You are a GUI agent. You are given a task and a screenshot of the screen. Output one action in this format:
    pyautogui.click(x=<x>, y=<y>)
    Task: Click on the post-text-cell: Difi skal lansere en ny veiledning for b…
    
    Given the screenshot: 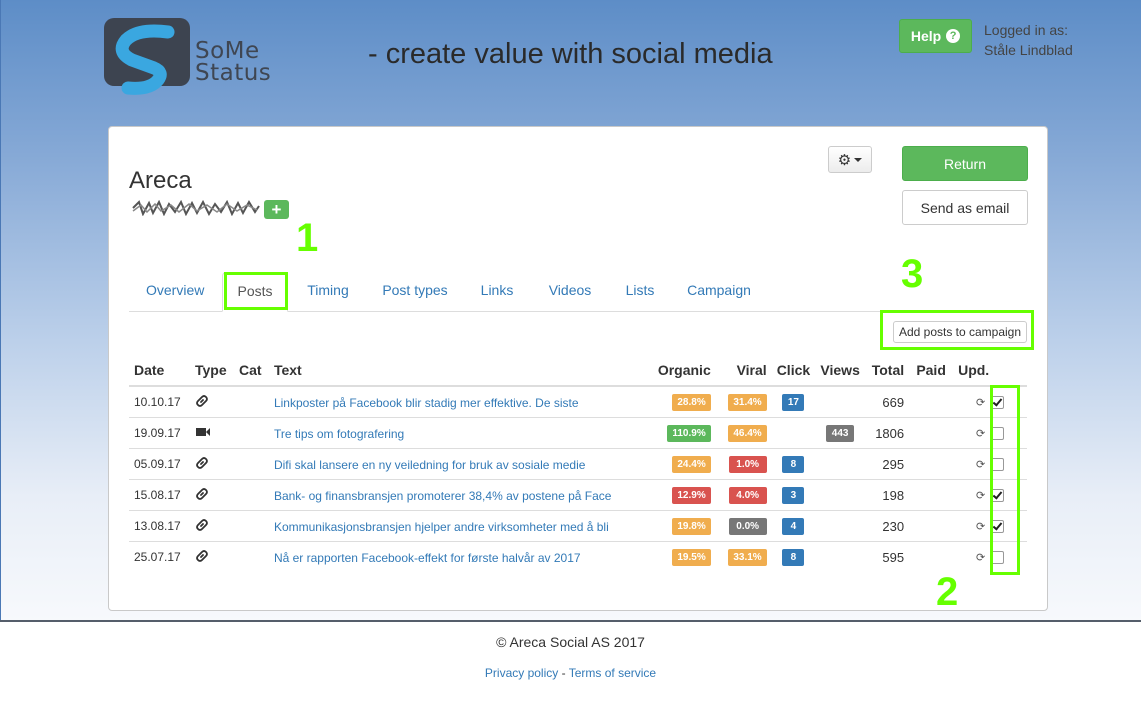 What is the action you would take?
    pyautogui.click(x=459, y=464)
    